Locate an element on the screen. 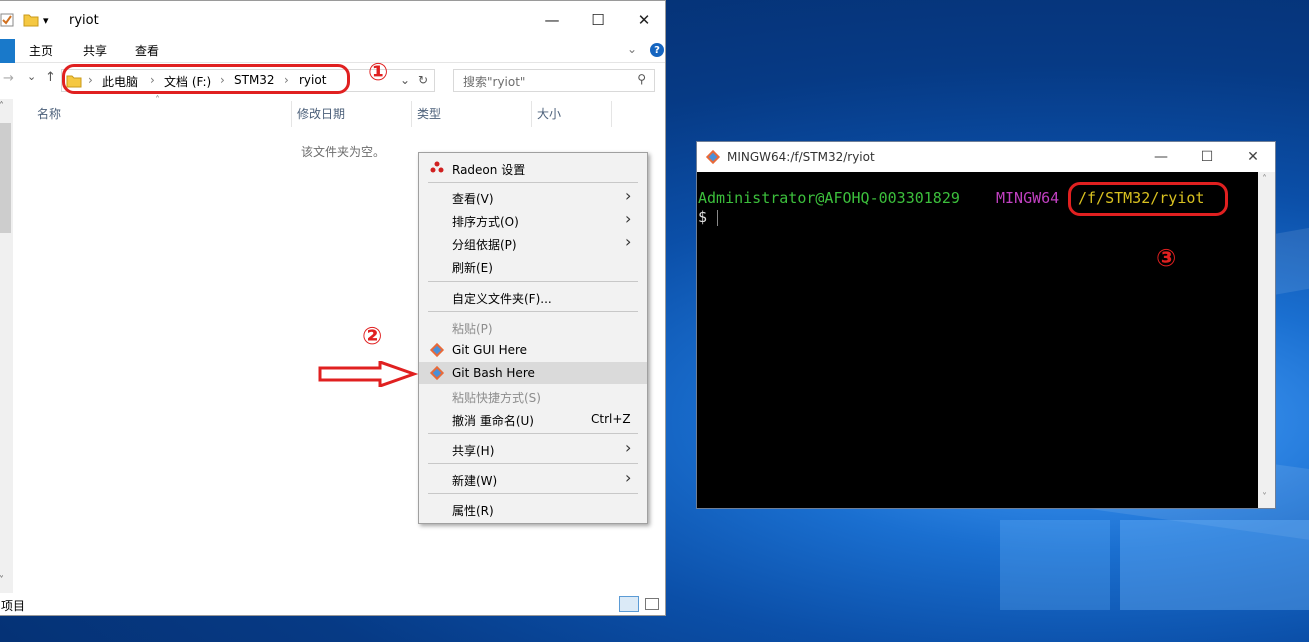  column-header-modified: 修改日期 is located at coordinates (321, 113).